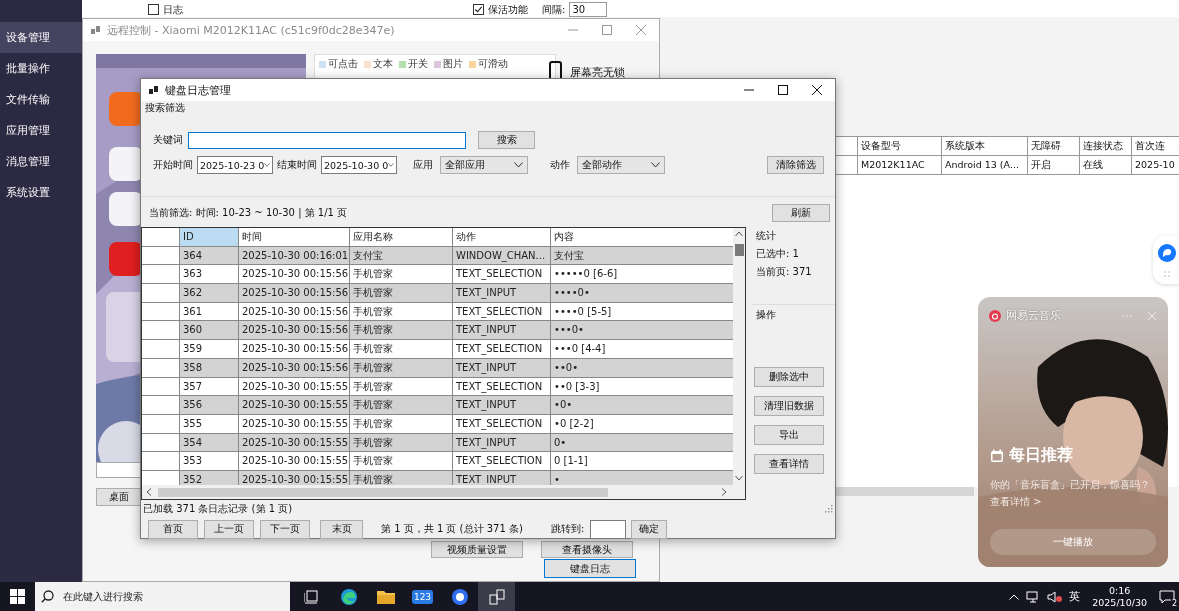 This screenshot has height=611, width=1179. What do you see at coordinates (789, 377) in the screenshot?
I see `operation-button: 删除选中` at bounding box center [789, 377].